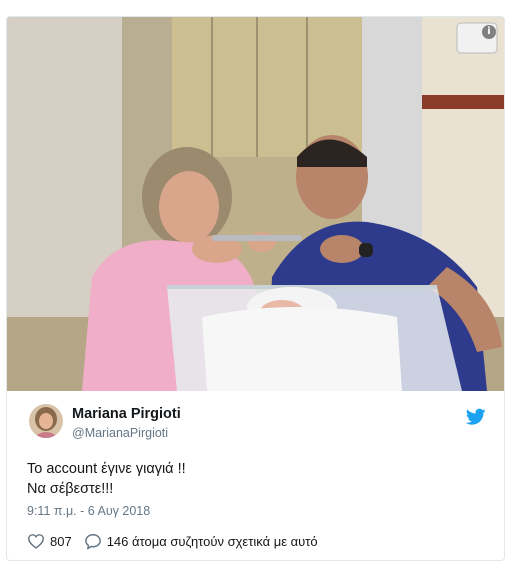 The width and height of the screenshot is (511, 578). What do you see at coordinates (61, 541) in the screenshot?
I see `like-count: 807` at bounding box center [61, 541].